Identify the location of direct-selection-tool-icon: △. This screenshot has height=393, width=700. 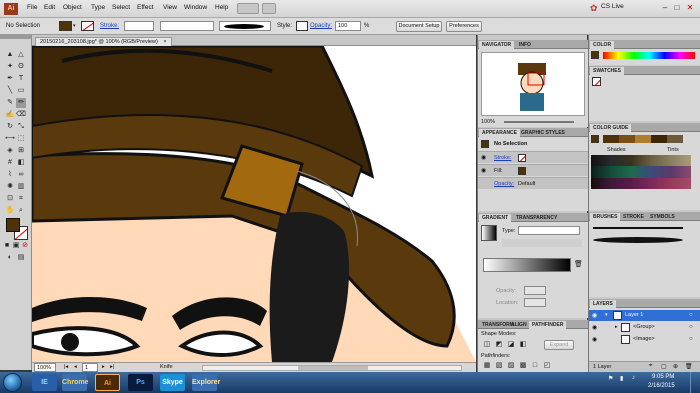
(21, 55).